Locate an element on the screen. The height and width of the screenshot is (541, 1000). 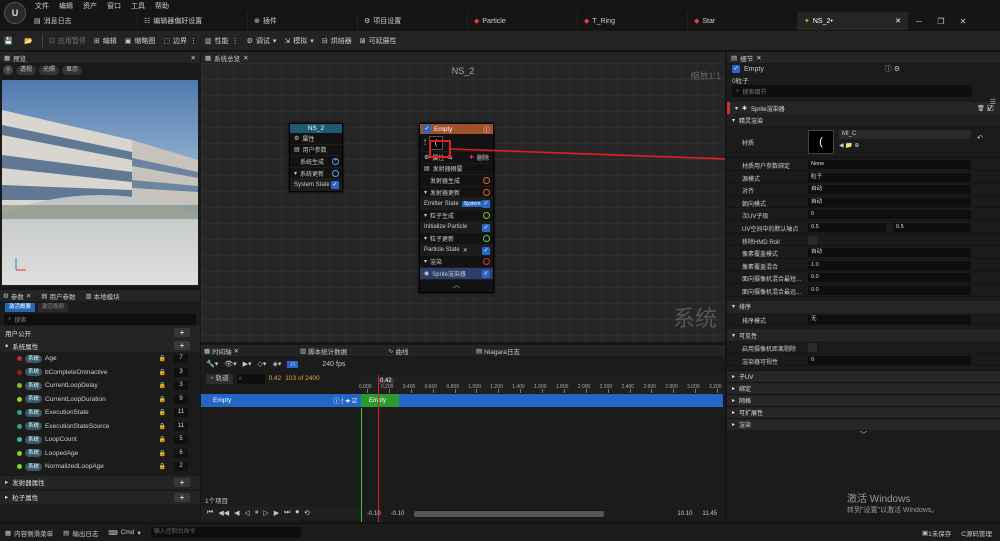
tab-ns-2: ✦ NS_2• ✕ is located at coordinates (853, 21).